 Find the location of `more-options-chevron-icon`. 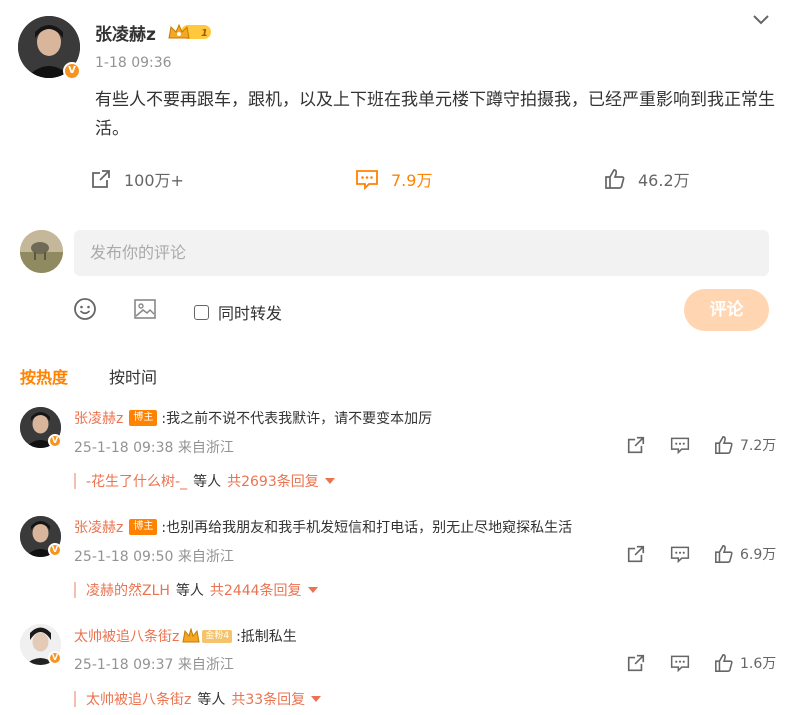

more-options-chevron-icon is located at coordinates (761, 19).